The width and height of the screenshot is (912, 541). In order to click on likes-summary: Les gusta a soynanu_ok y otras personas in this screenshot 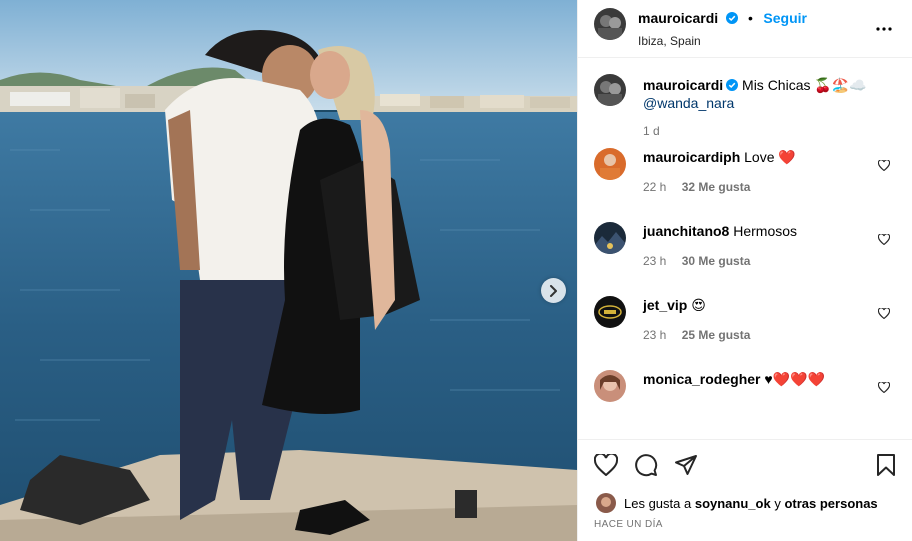, I will do `click(745, 503)`.